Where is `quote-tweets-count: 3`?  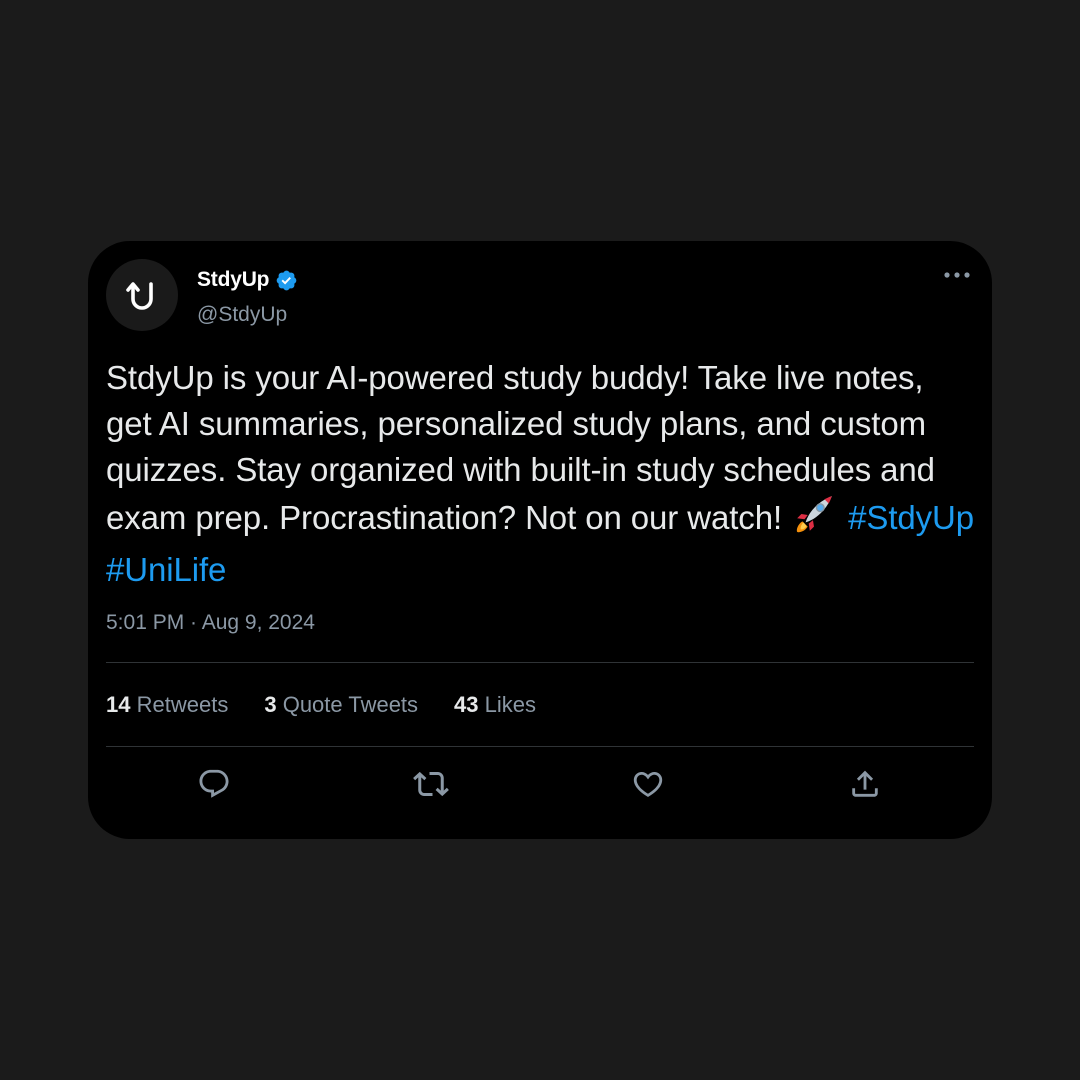
quote-tweets-count: 3 is located at coordinates (270, 704).